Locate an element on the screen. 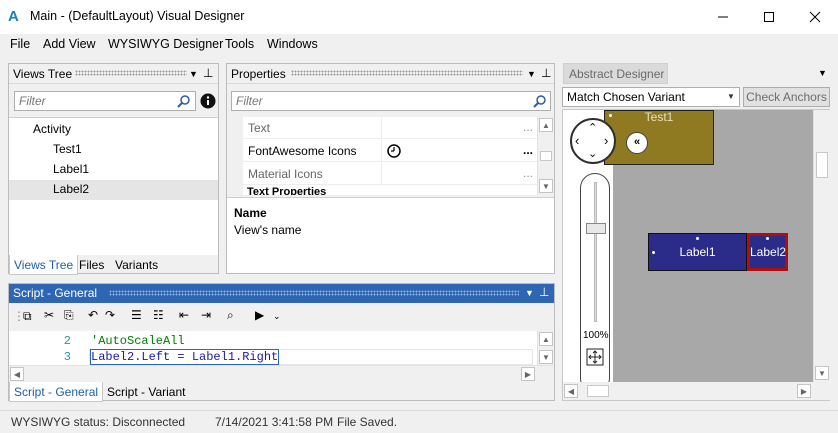 The image size is (838, 433). anchor-dot is located at coordinates (653, 252).